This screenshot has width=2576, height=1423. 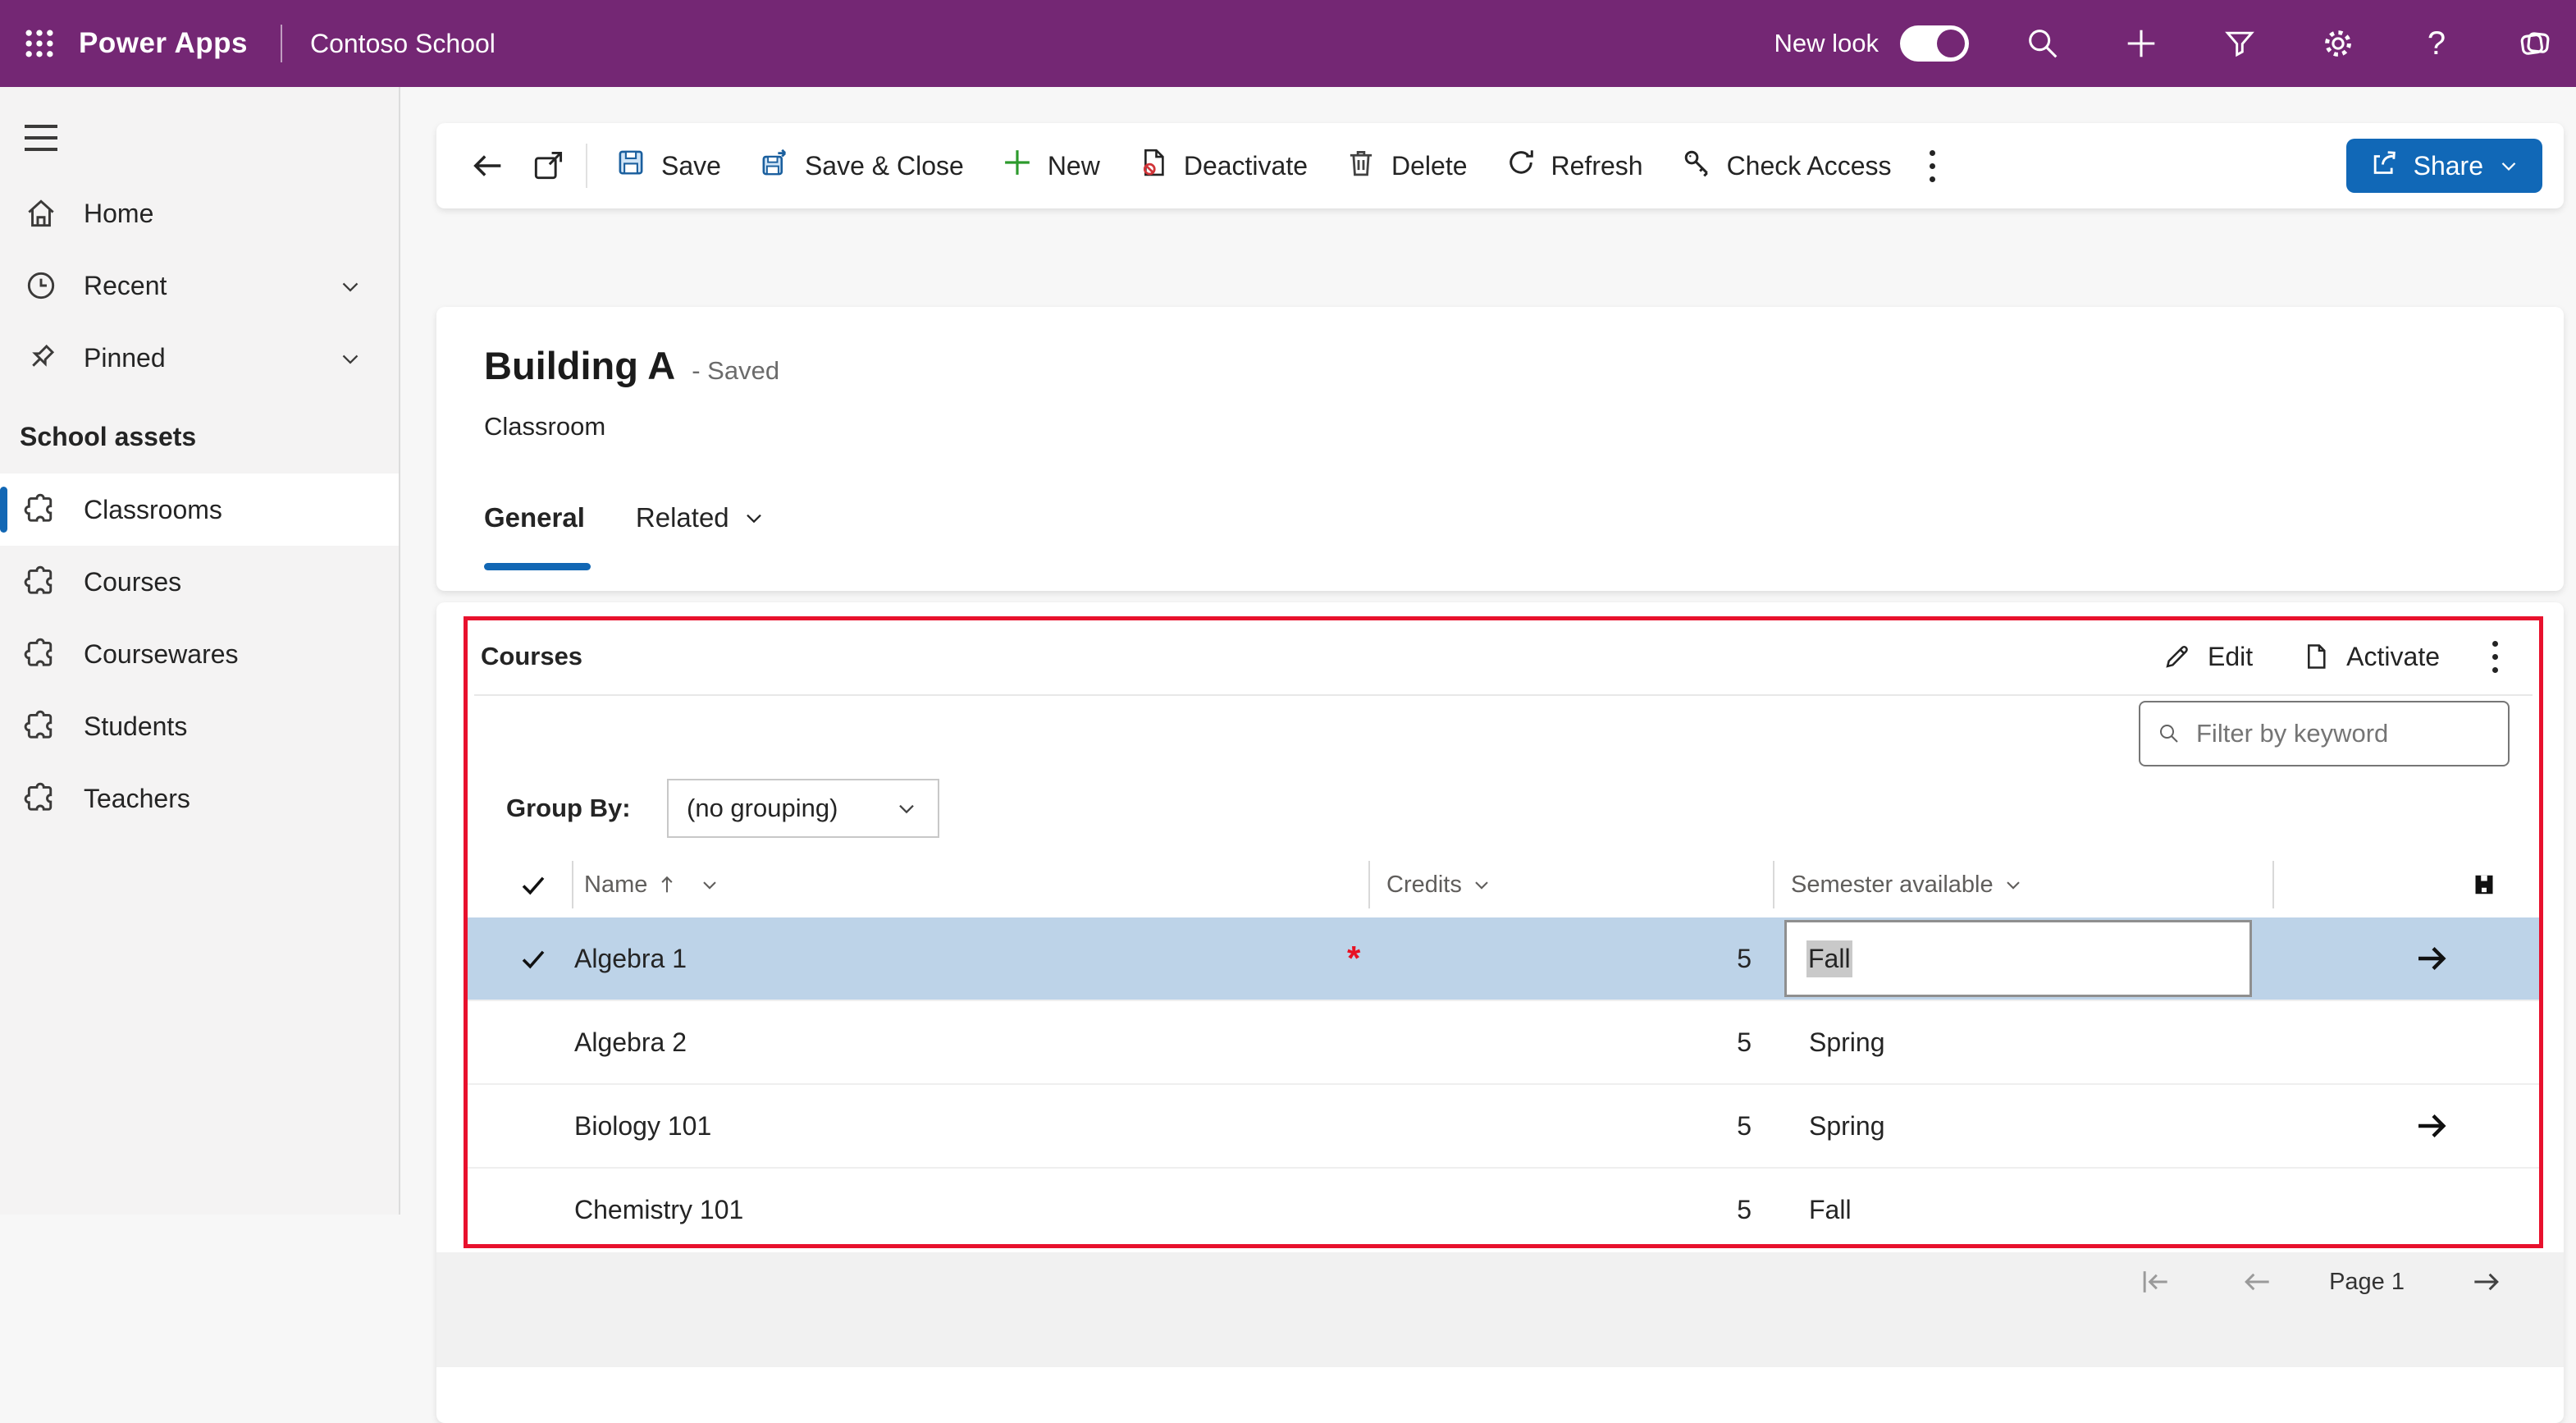 What do you see at coordinates (125, 357) in the screenshot?
I see `sidebar-item-label: Pinned` at bounding box center [125, 357].